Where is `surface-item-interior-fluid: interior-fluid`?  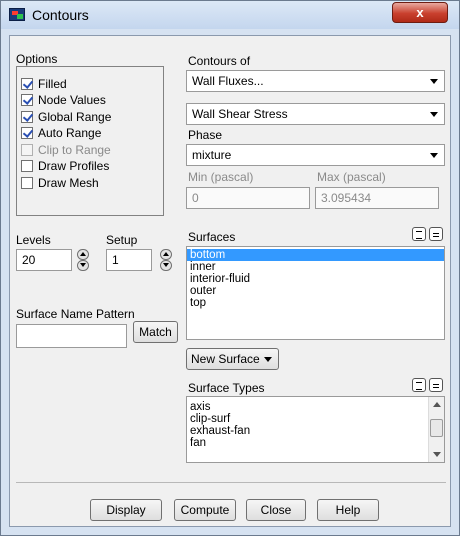 surface-item-interior-fluid: interior-fluid is located at coordinates (315, 279).